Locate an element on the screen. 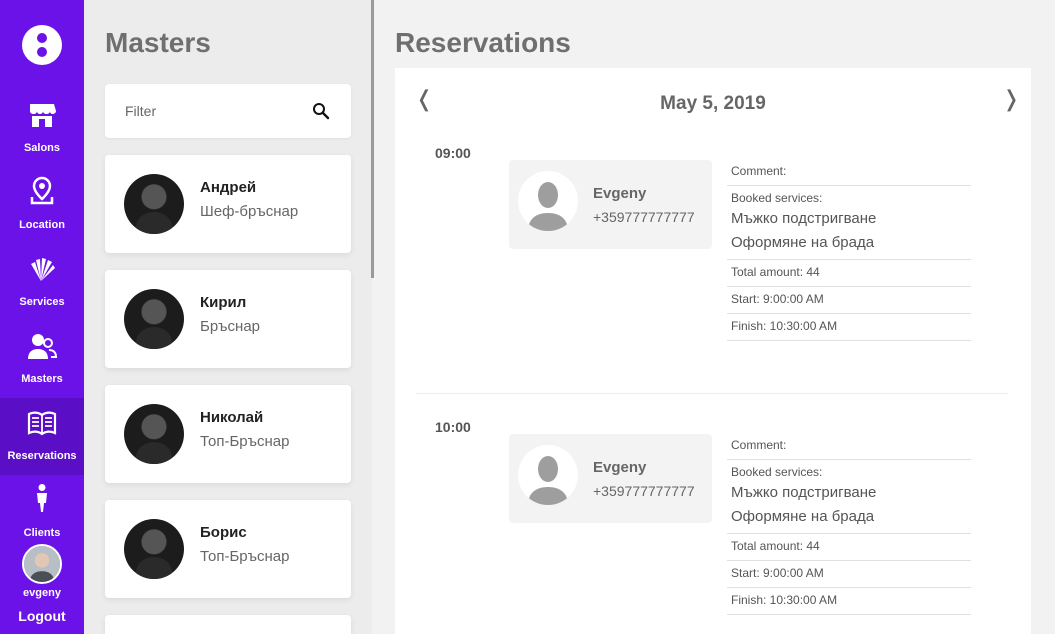 Image resolution: width=1055 pixels, height=634 pixels. reservations-title: Reservations is located at coordinates (483, 42).